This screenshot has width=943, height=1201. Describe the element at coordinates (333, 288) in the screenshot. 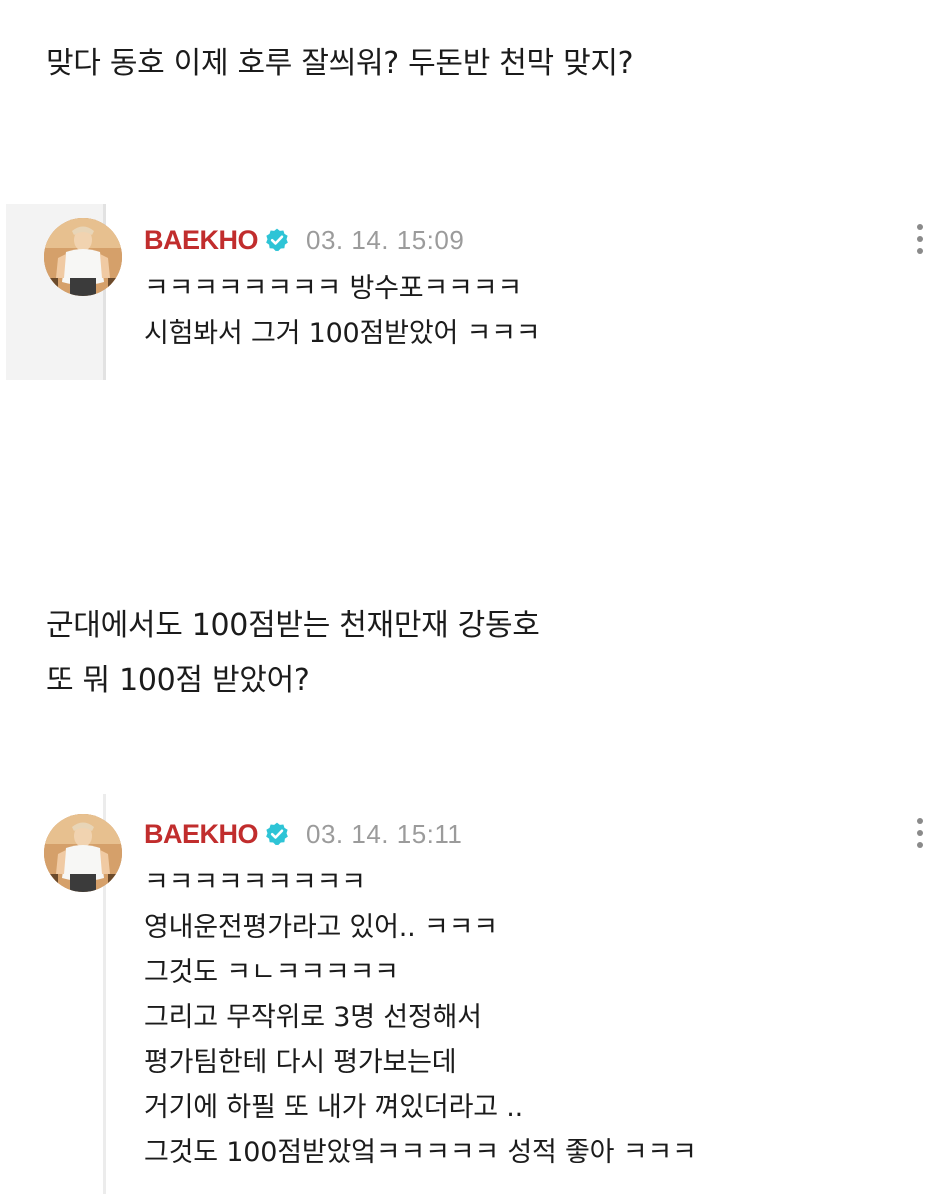

I see `reply-text-line: ㅋㅋㅋㅋㅋㅋㅋㅋ 방수포ㅋㅋㅋㅋ` at that location.